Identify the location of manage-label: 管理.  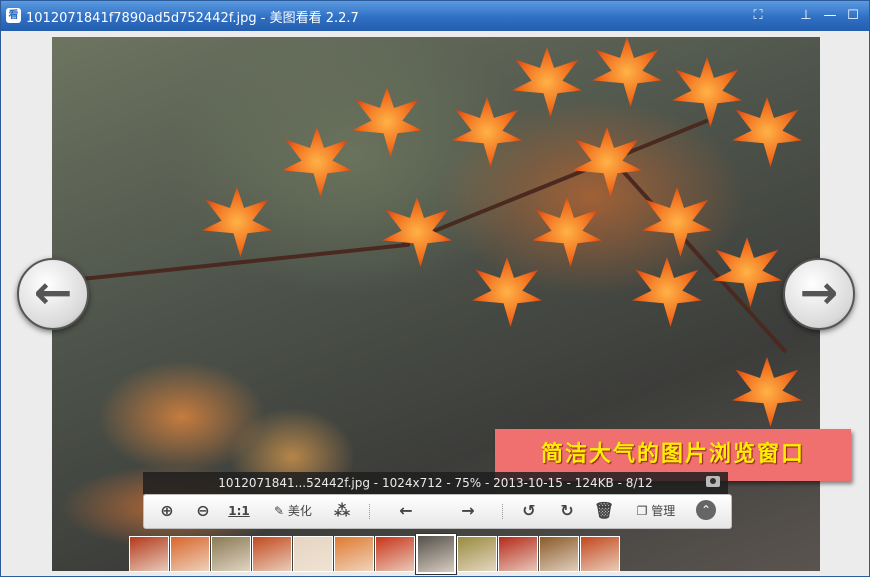
(663, 511).